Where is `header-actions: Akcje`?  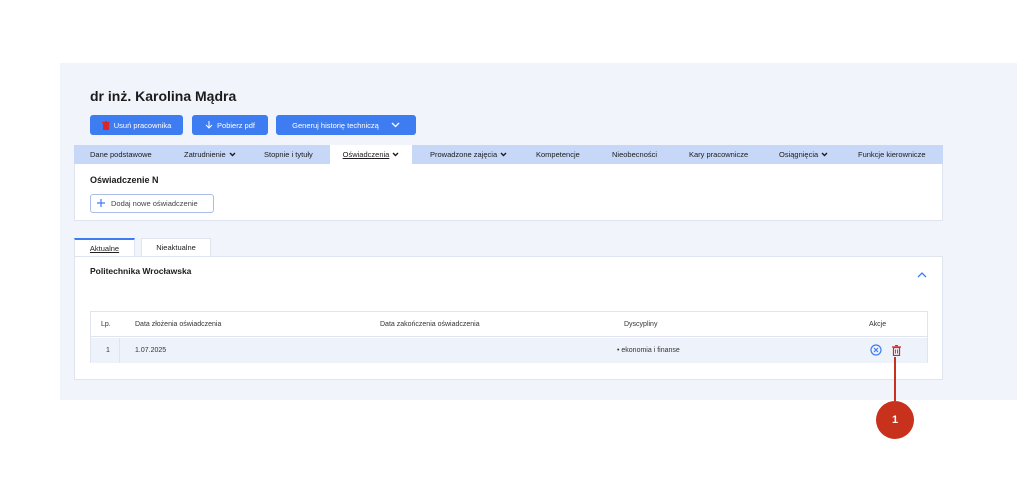 header-actions: Akcje is located at coordinates (878, 324).